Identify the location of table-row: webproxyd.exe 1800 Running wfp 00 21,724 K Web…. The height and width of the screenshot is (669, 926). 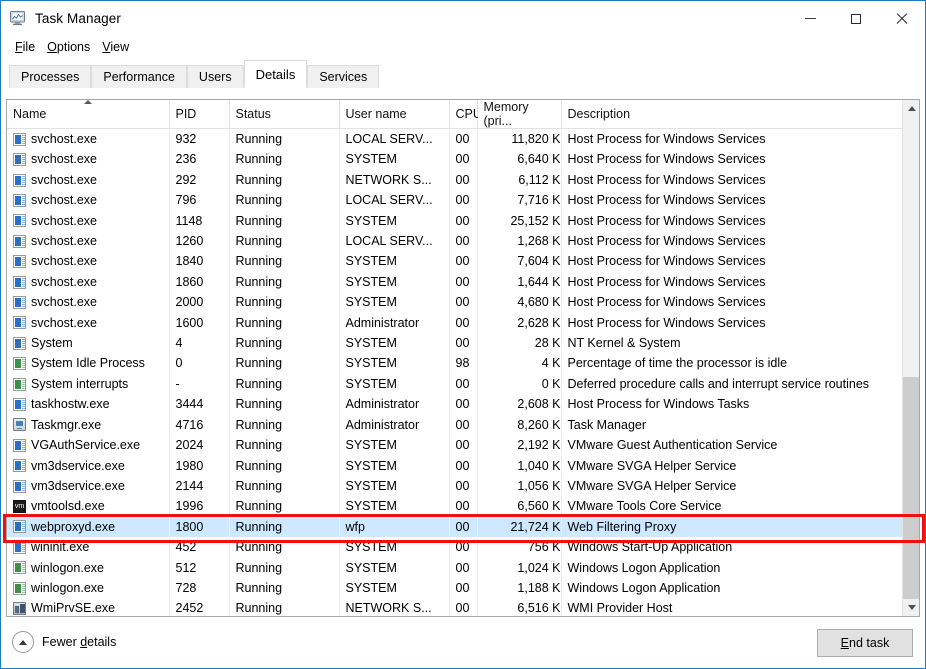
(458, 527).